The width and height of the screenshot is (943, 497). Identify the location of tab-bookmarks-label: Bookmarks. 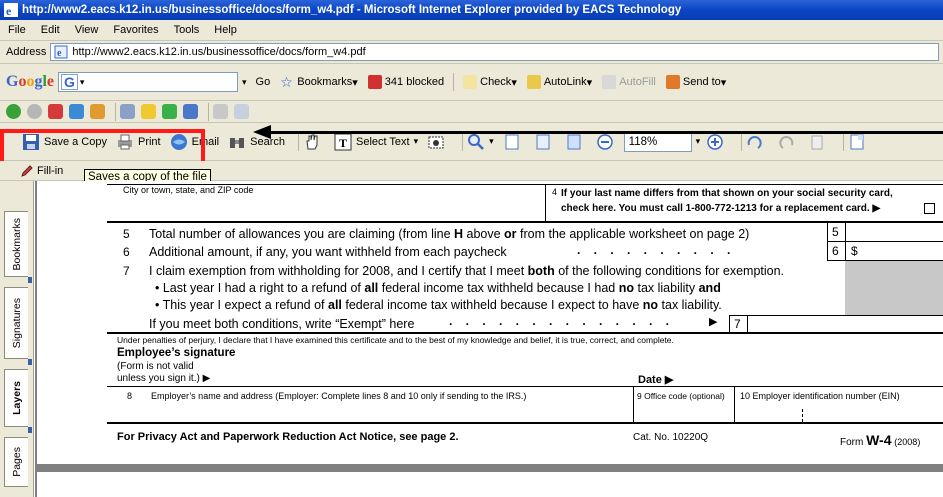
(16, 244).